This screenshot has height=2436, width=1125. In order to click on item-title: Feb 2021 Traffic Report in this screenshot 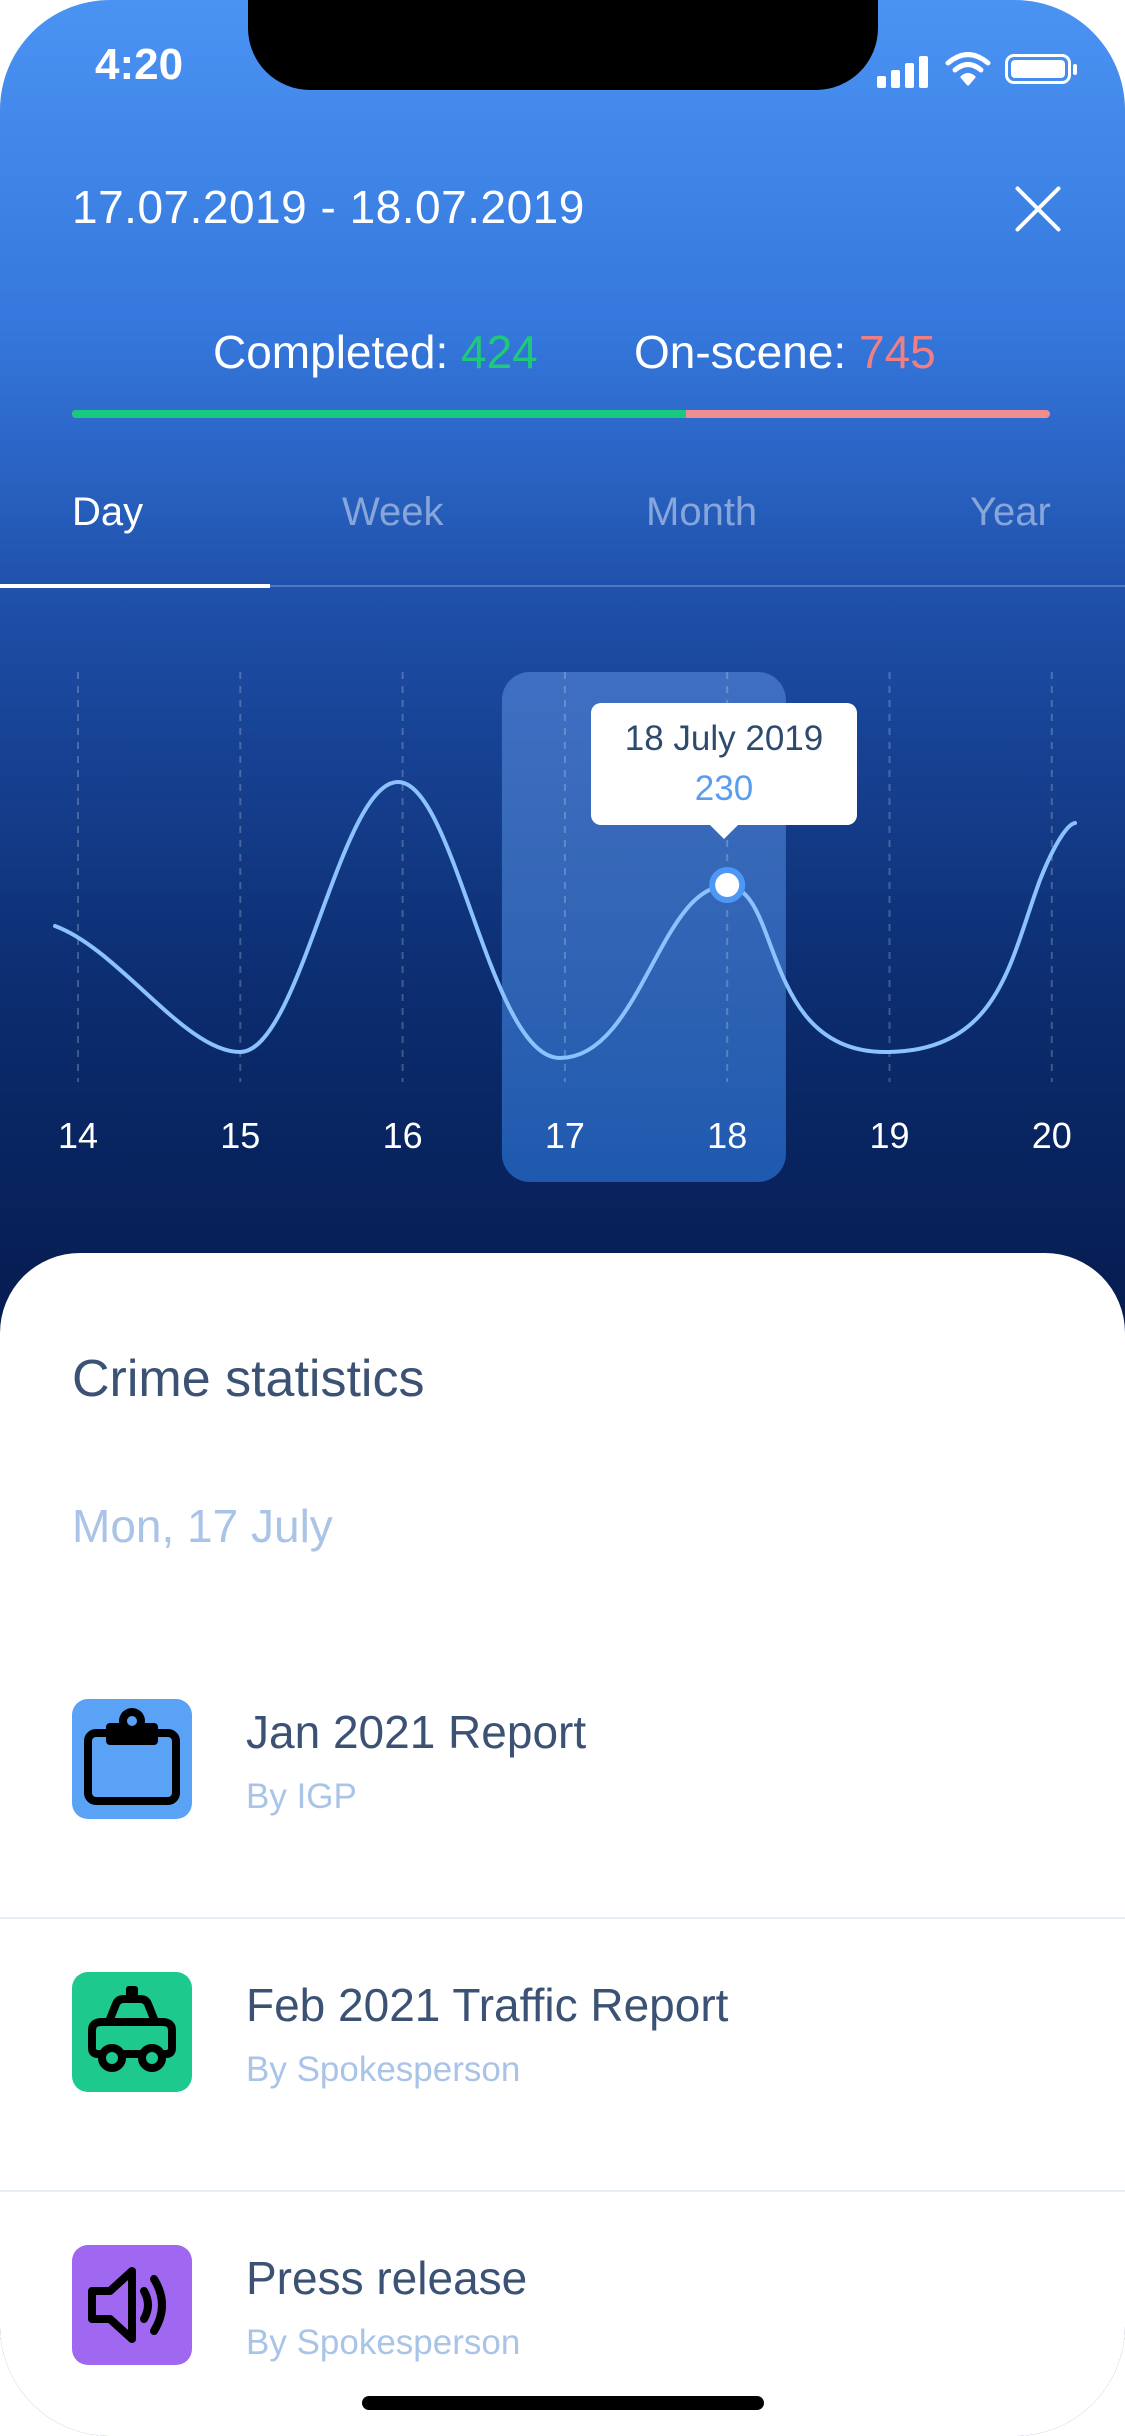, I will do `click(487, 2005)`.